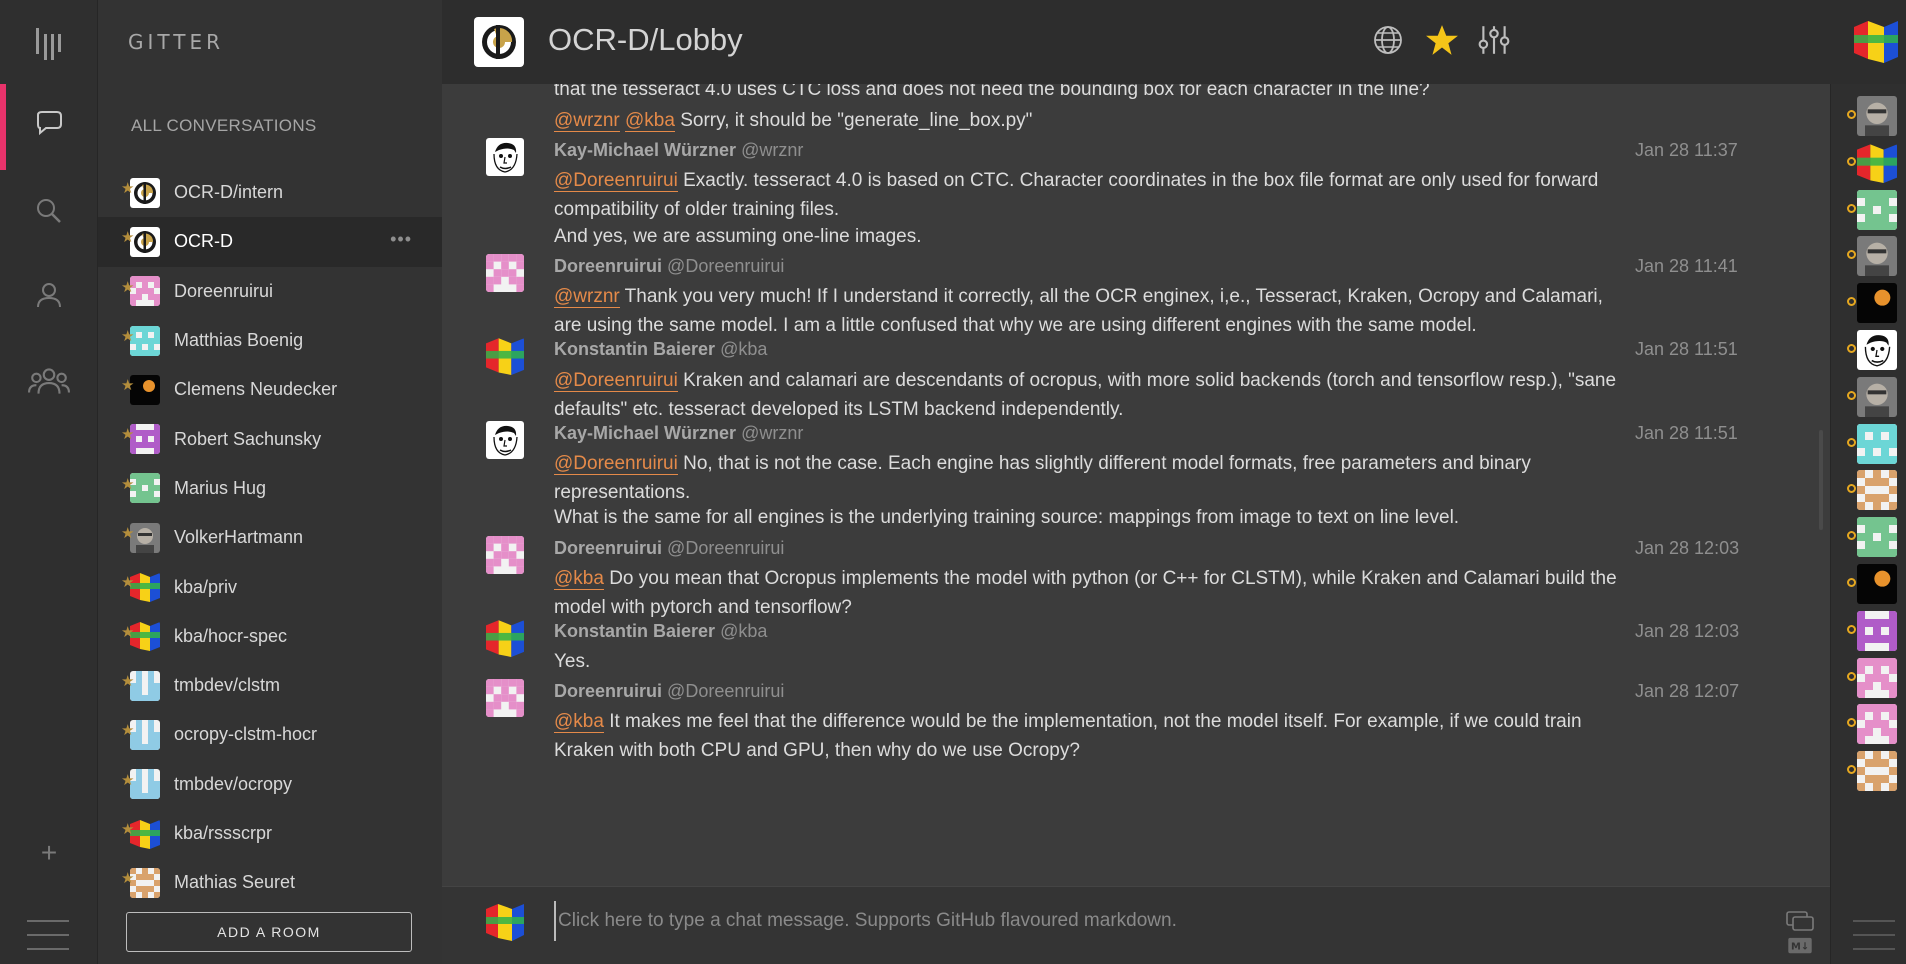  I want to click on people-nav-button, so click(49, 295).